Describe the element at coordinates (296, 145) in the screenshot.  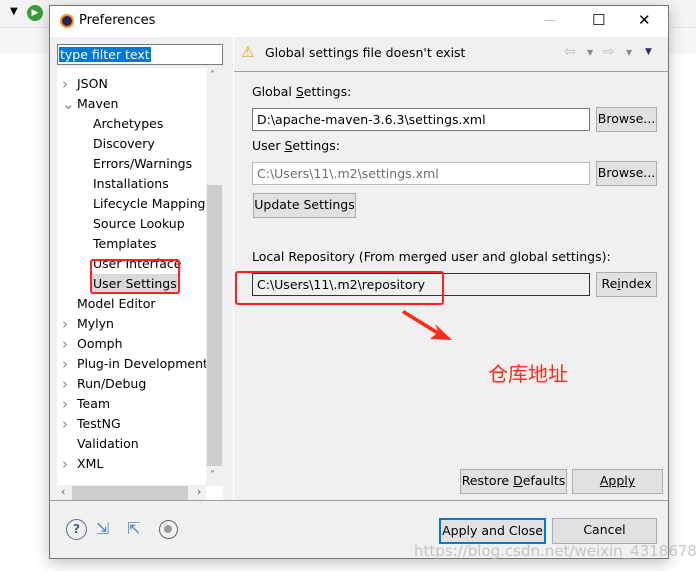
I see `user-settings-label: User Settings:` at that location.